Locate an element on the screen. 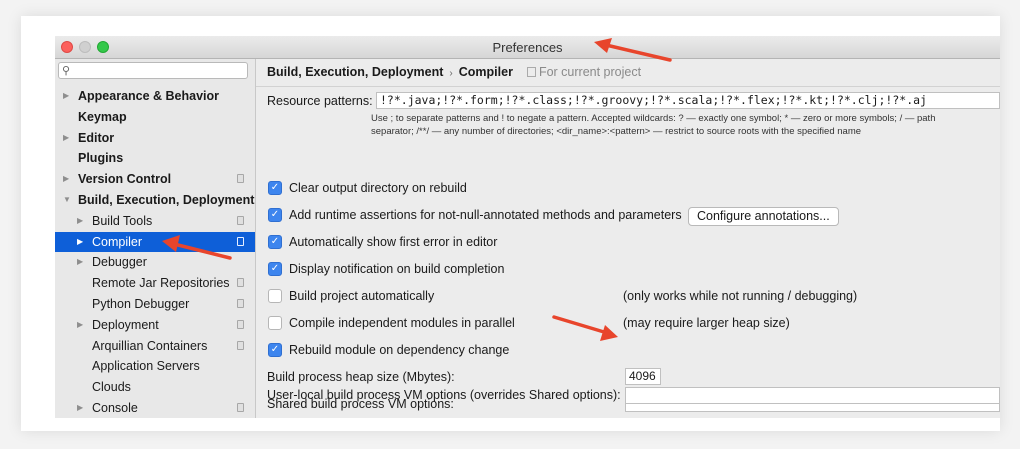  sidebar-item-arquillian-containers: Arquillian Containers is located at coordinates (155, 346).